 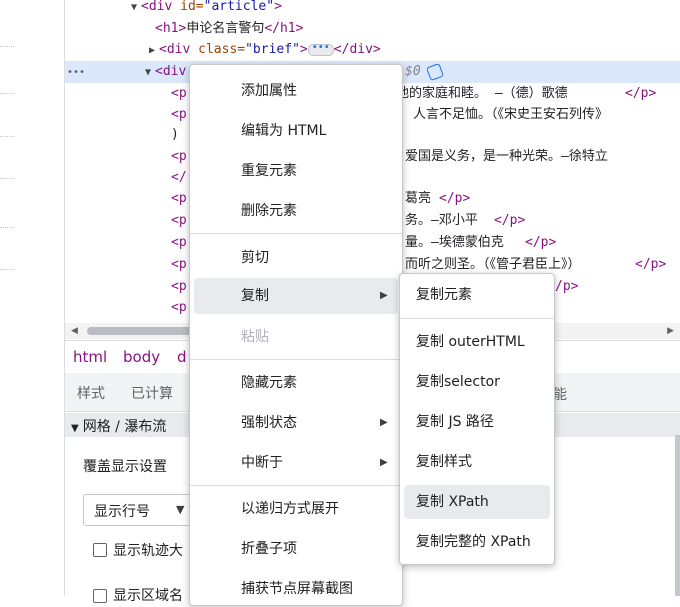 What do you see at coordinates (477, 542) in the screenshot?
I see `submenu-item-copy-full-xpath: 复制完整的 XPath` at bounding box center [477, 542].